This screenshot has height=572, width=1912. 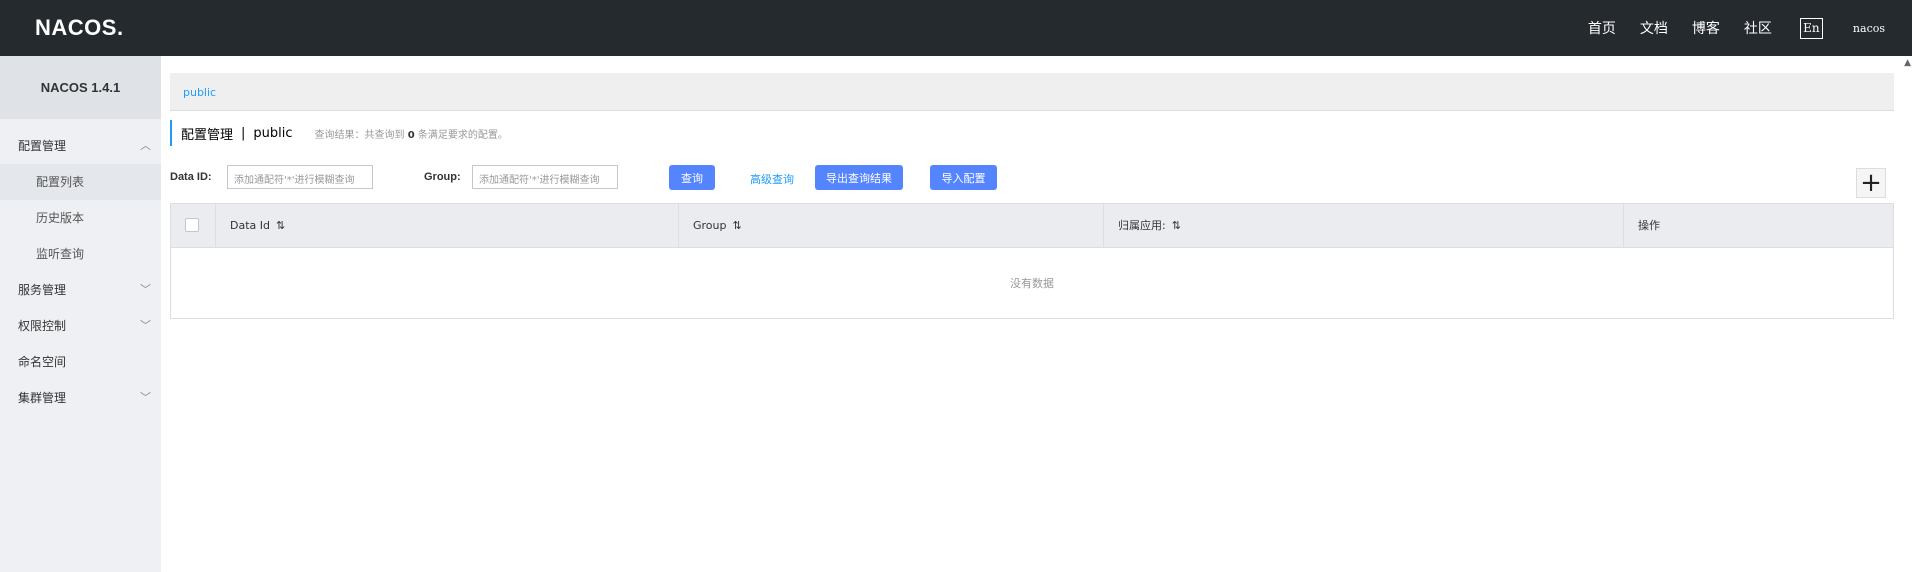 What do you see at coordinates (1363, 226) in the screenshot?
I see `column-header-app: 归属应用: ⇅` at bounding box center [1363, 226].